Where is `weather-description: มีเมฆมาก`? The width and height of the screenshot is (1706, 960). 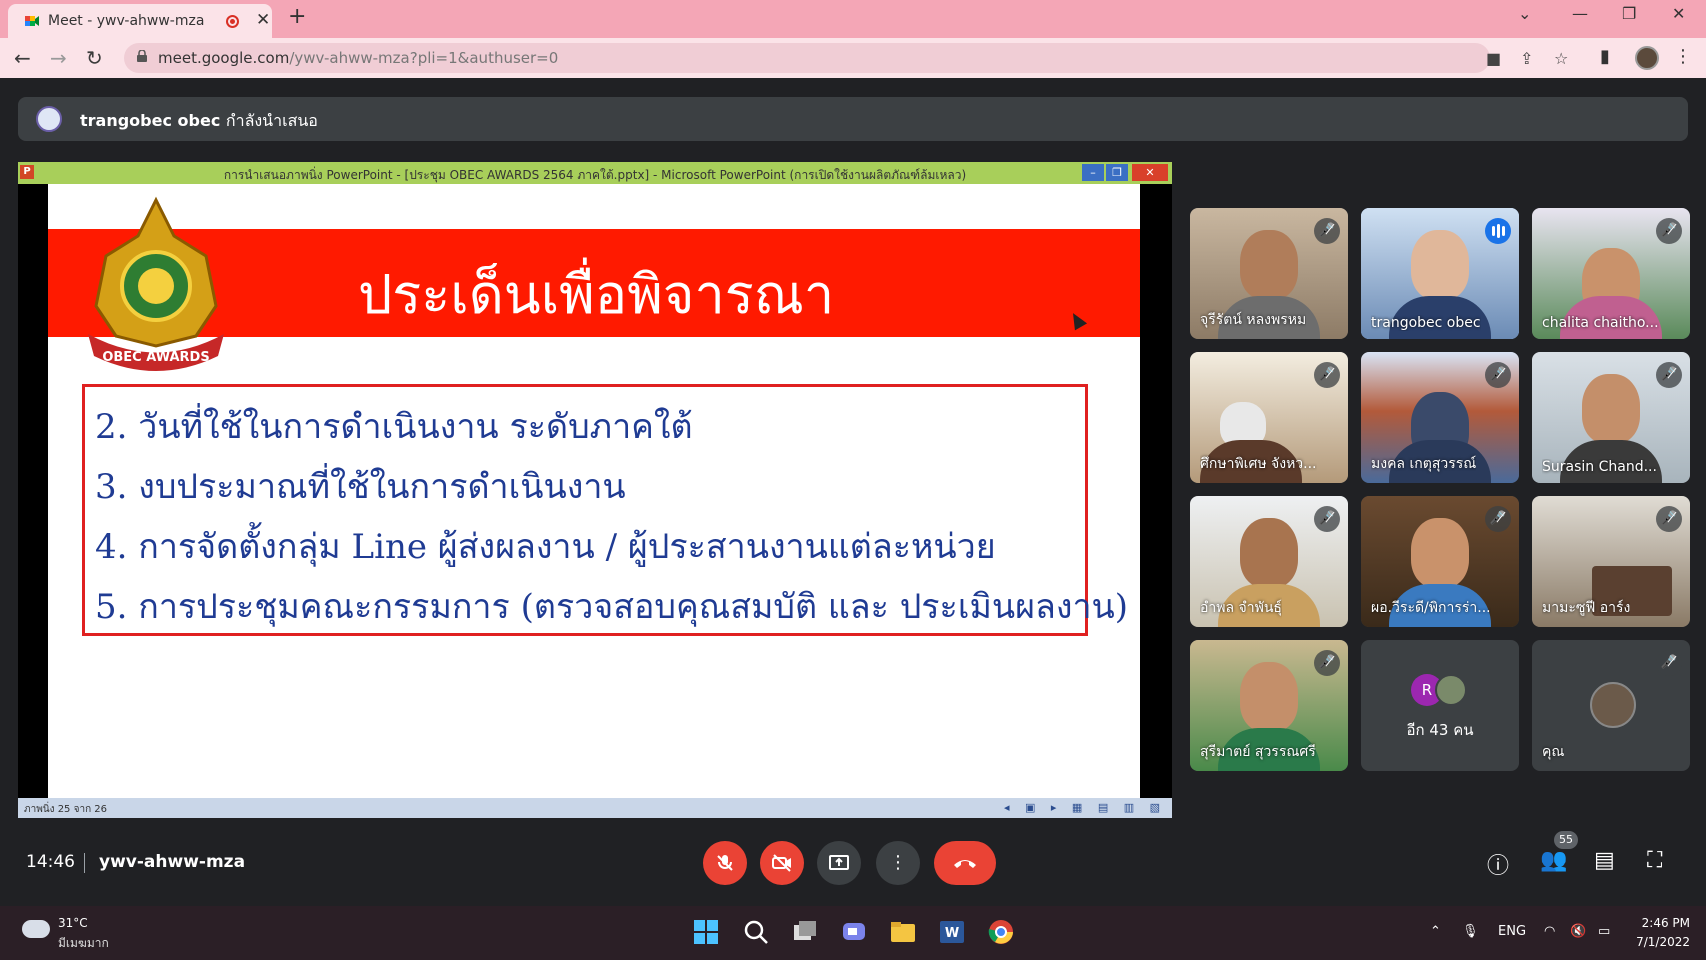 weather-description: มีเมฆมาก is located at coordinates (83, 943).